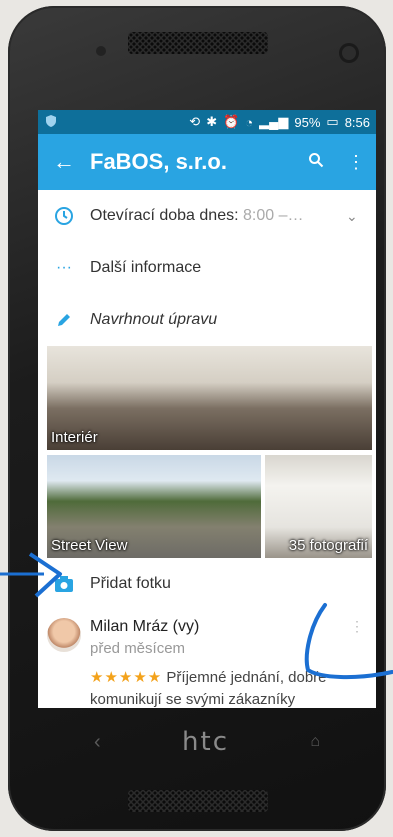  What do you see at coordinates (51, 122) in the screenshot?
I see `shield-icon` at bounding box center [51, 122].